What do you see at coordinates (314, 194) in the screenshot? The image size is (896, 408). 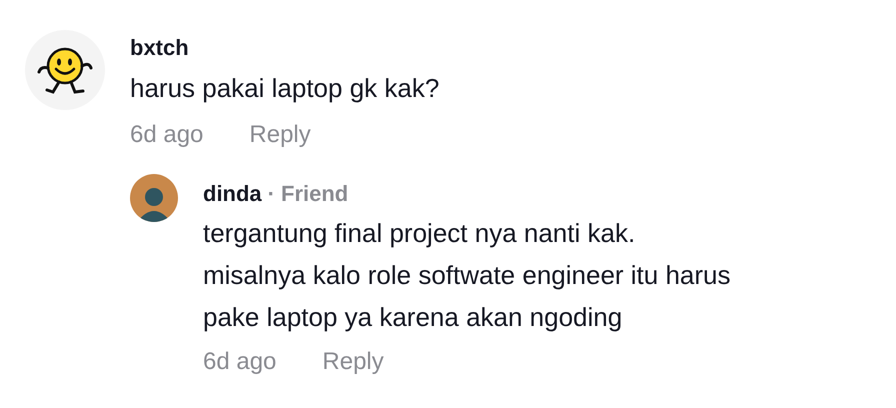 I see `friend-label: Friend` at bounding box center [314, 194].